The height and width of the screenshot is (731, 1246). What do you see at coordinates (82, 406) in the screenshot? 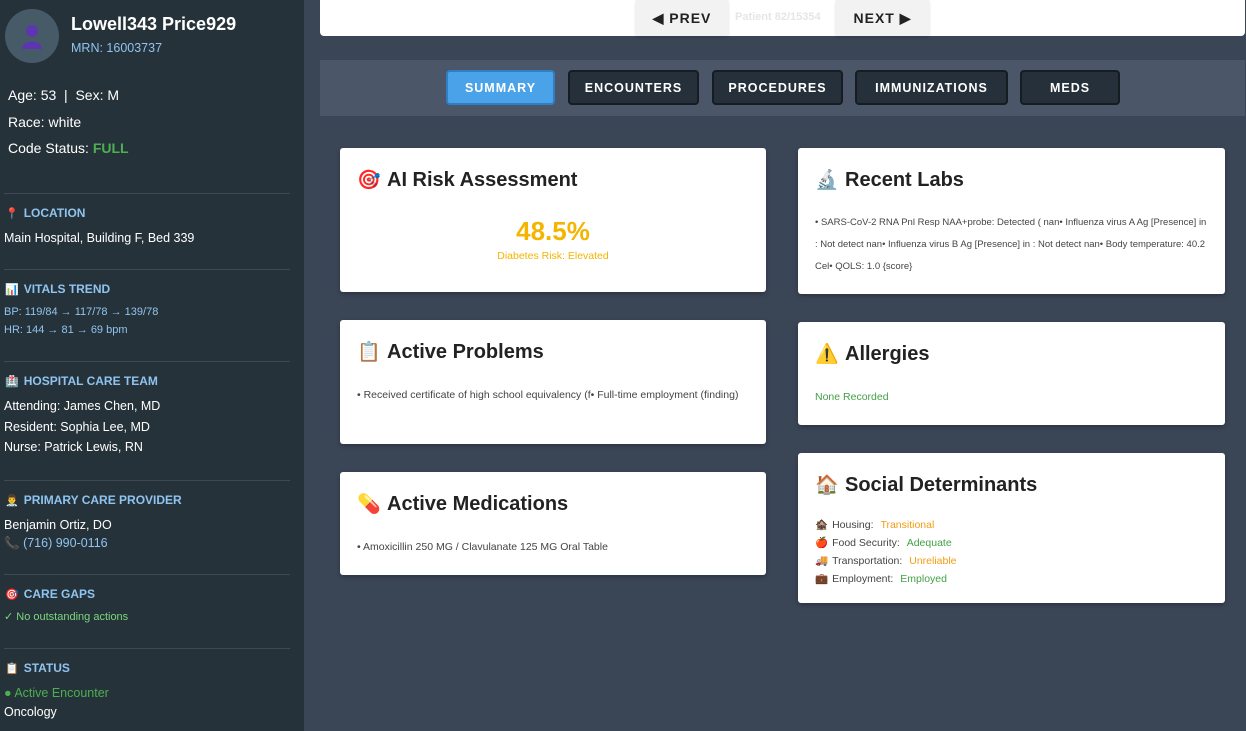
I see `attending: Attending: James Chen, MD` at bounding box center [82, 406].